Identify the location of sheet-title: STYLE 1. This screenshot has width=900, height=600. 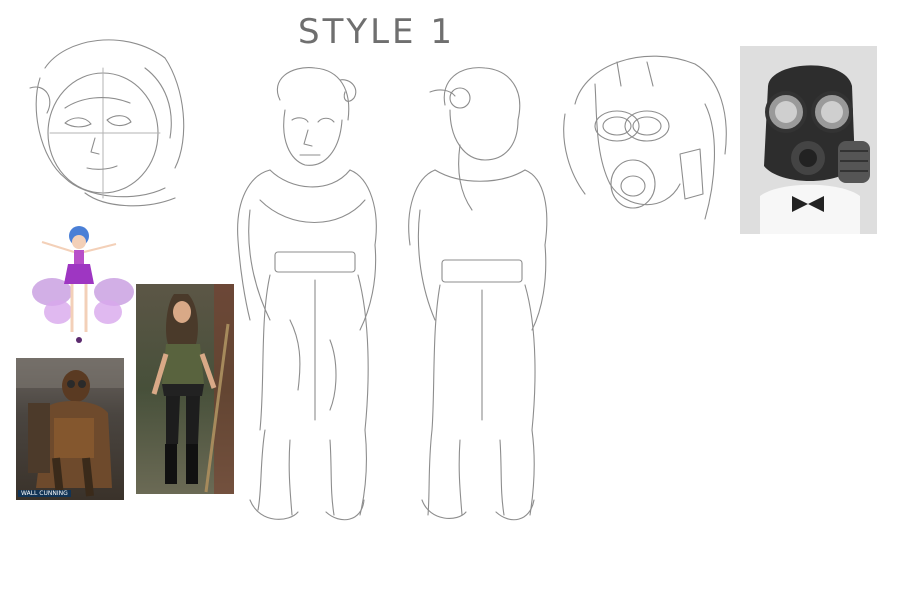
(376, 32).